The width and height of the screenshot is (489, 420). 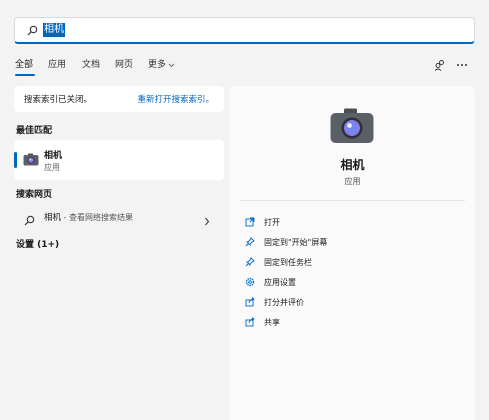 I want to click on action-open: 打开, so click(x=262, y=222).